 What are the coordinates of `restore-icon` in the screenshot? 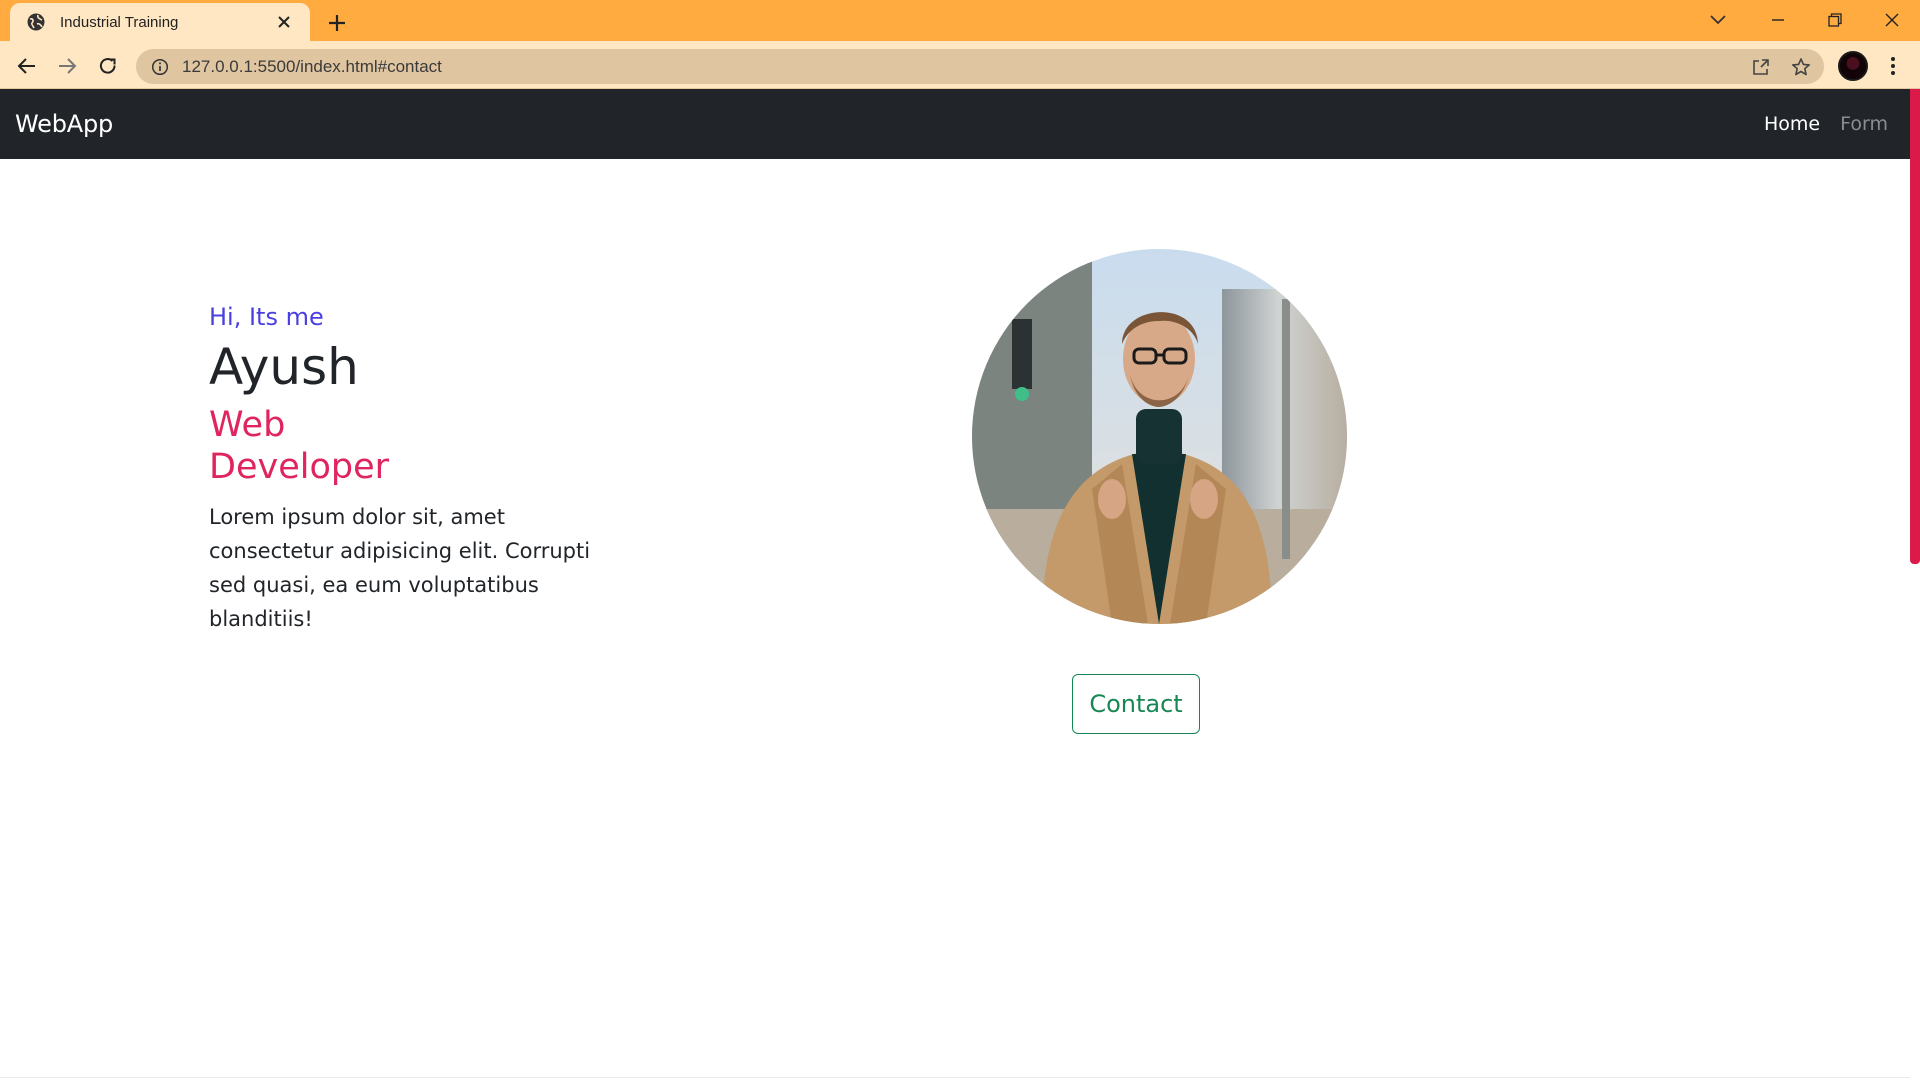 It's located at (1834, 20).